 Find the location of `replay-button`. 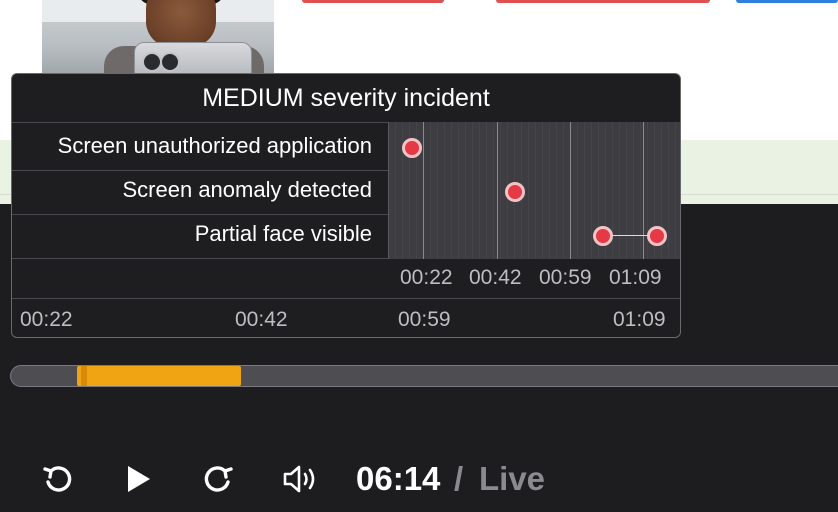

replay-button is located at coordinates (58, 479).